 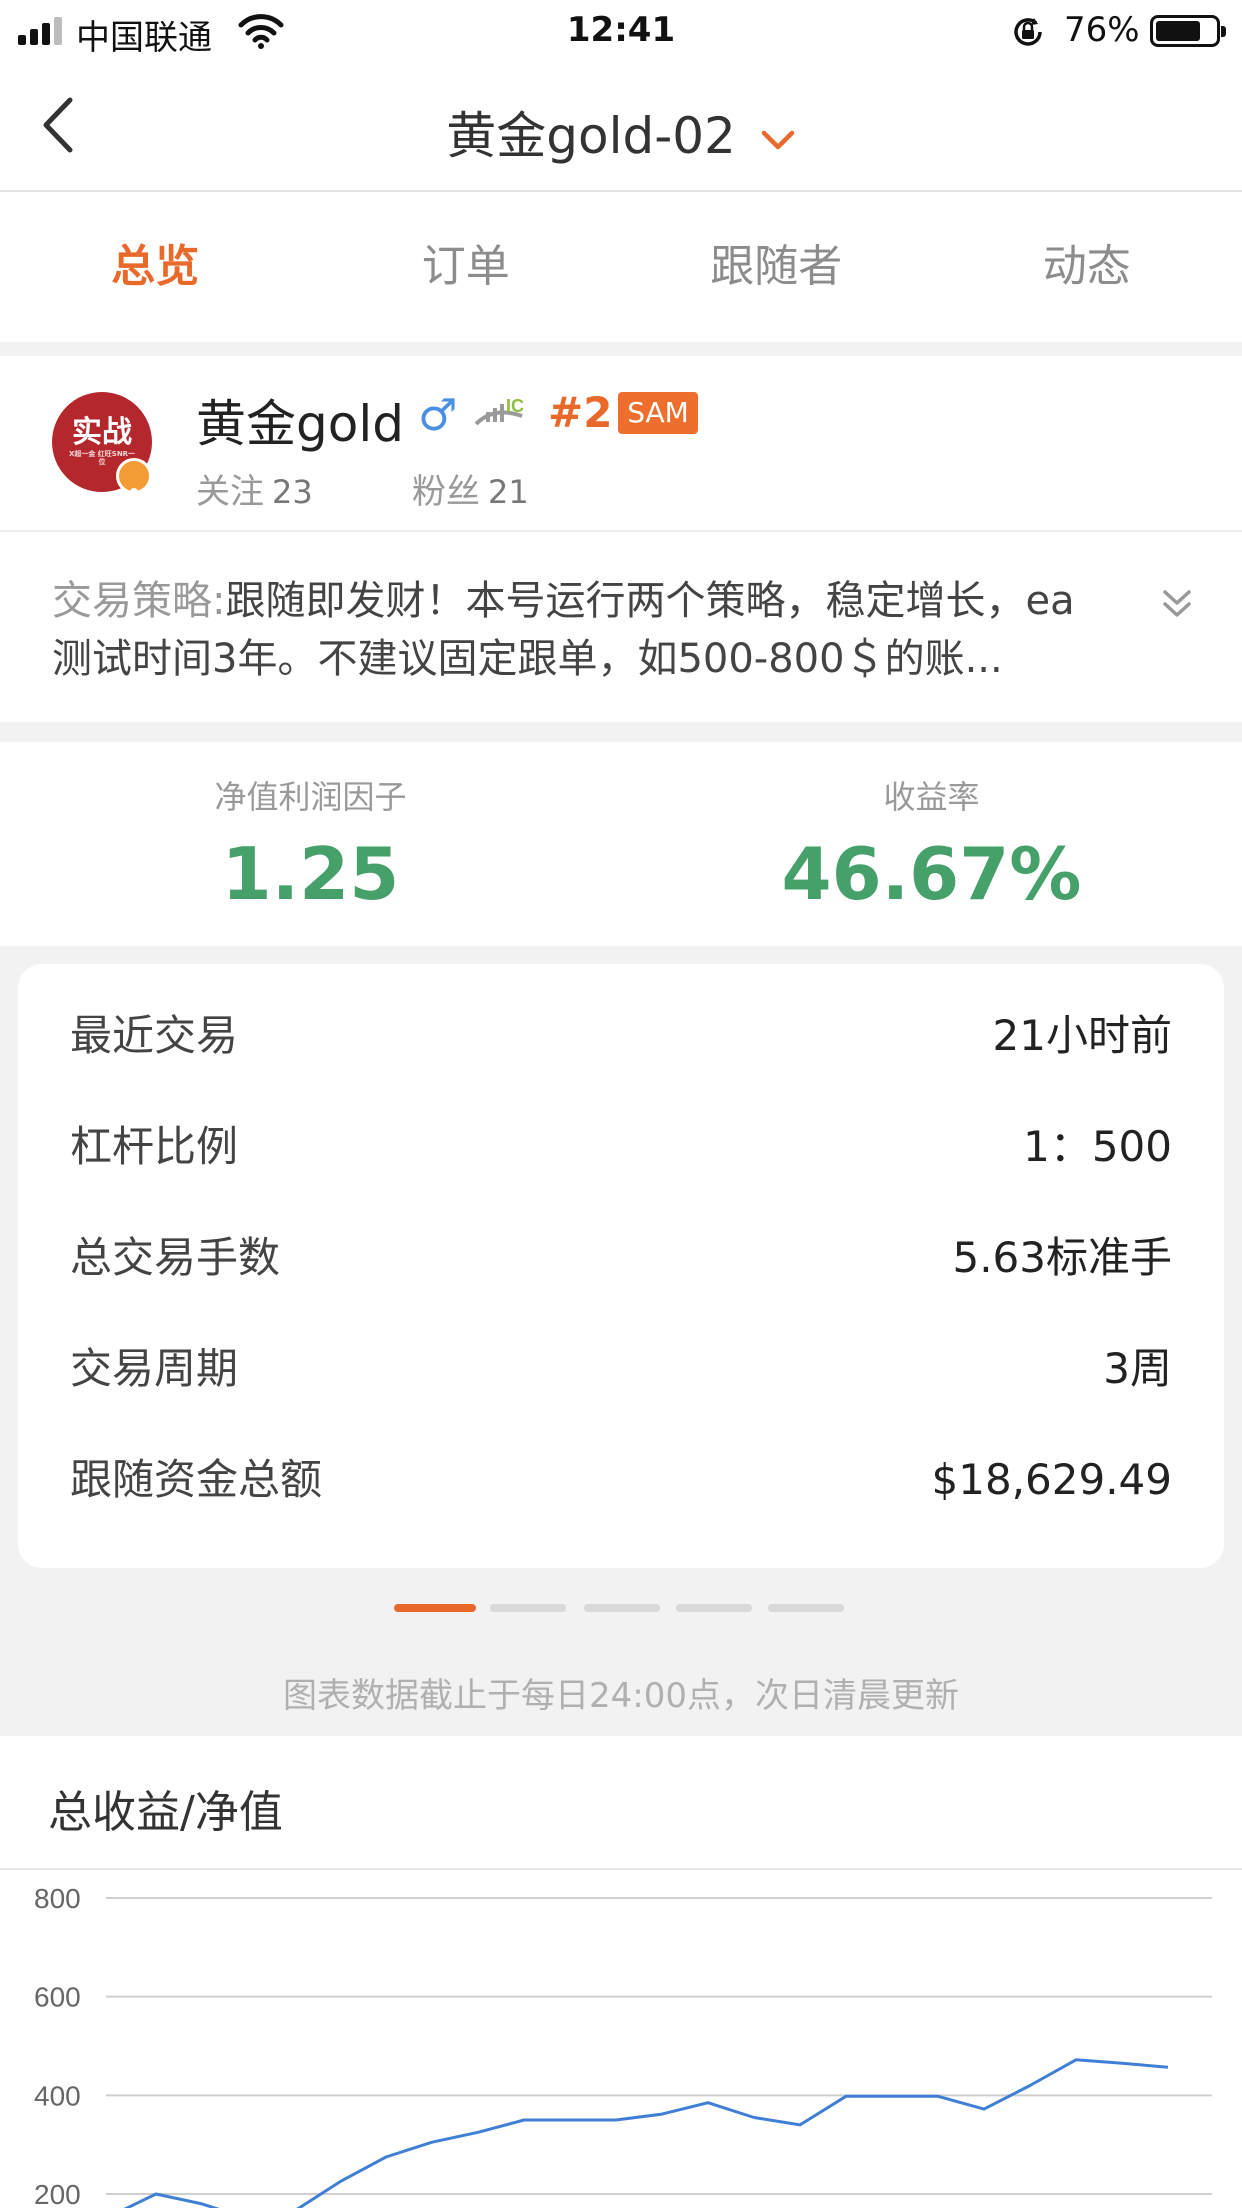 What do you see at coordinates (1102, 30) in the screenshot?
I see `battery-percent: 76%` at bounding box center [1102, 30].